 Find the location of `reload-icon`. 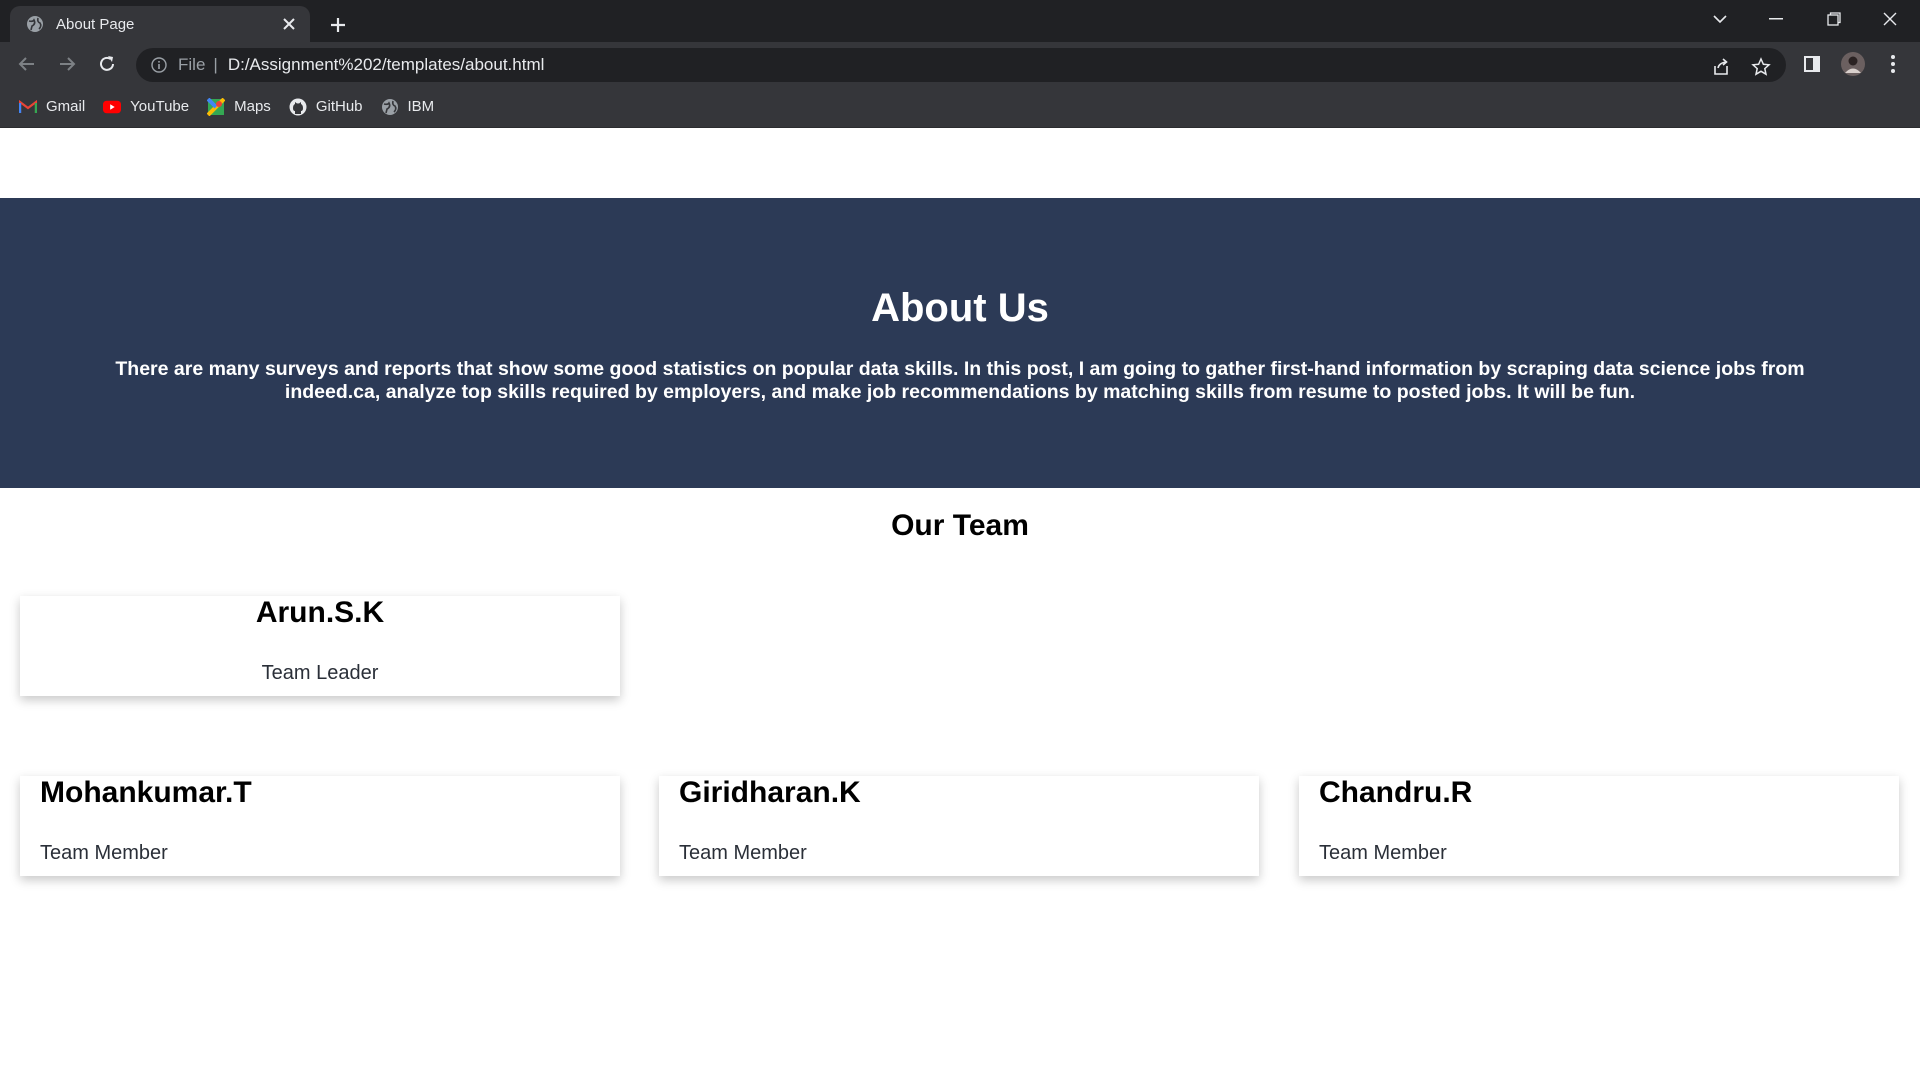

reload-icon is located at coordinates (107, 64).